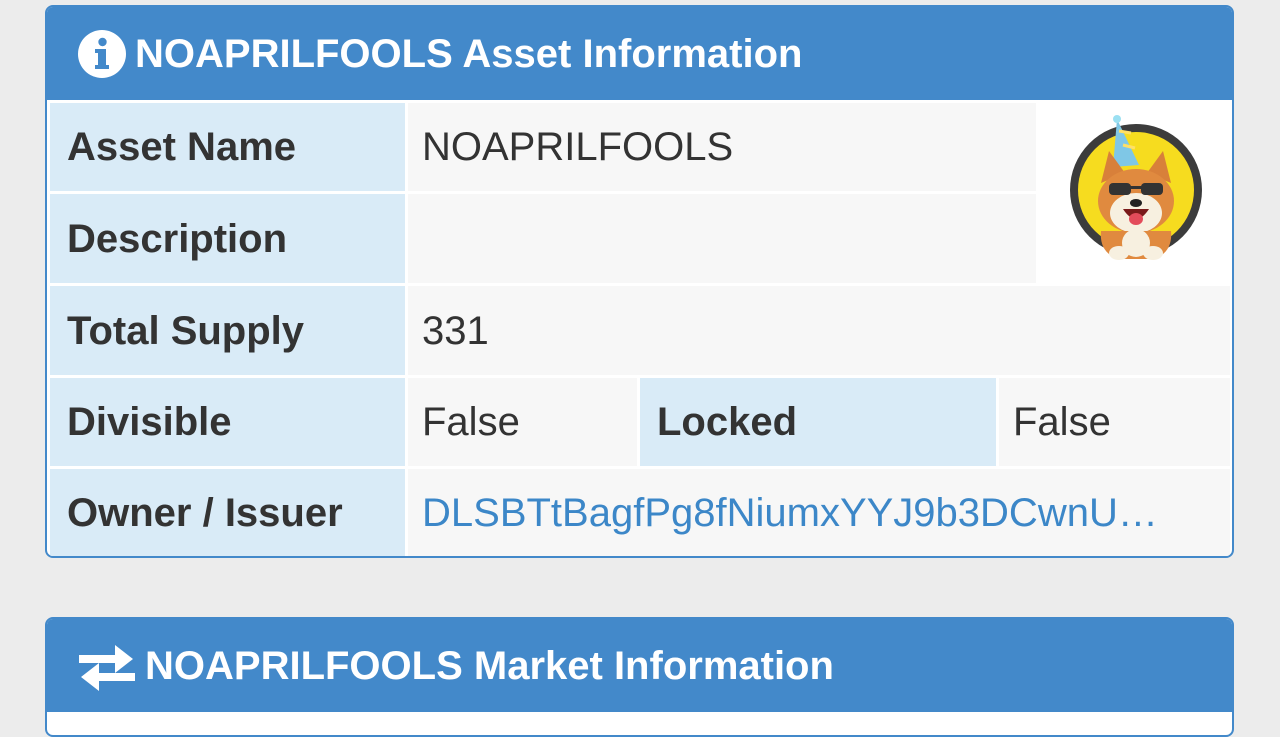  Describe the element at coordinates (469, 54) in the screenshot. I see `asset-panel-title: NOAPRILFOOLS Asset Information` at that location.